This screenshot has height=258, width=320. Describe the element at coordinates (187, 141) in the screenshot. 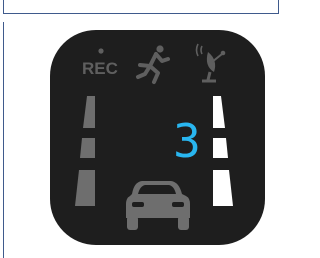

I see `speed-value: 3` at that location.